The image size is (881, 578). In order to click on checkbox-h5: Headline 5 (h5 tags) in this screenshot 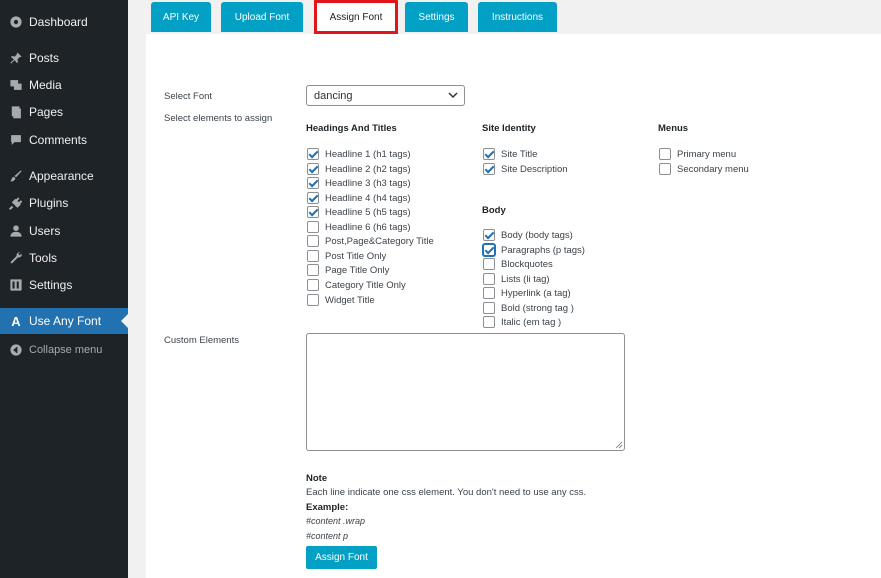, I will do `click(359, 212)`.